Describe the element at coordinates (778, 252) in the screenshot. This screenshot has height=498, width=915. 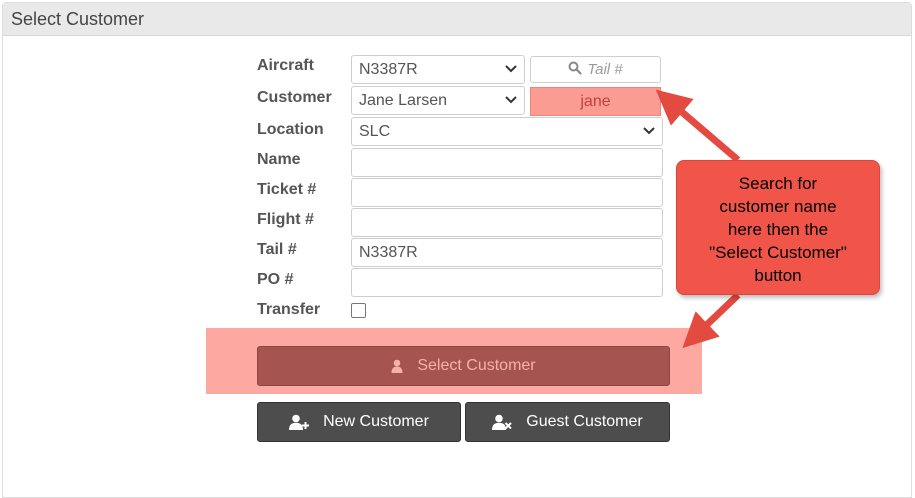
I see `callout-line: "Select Customer"` at that location.